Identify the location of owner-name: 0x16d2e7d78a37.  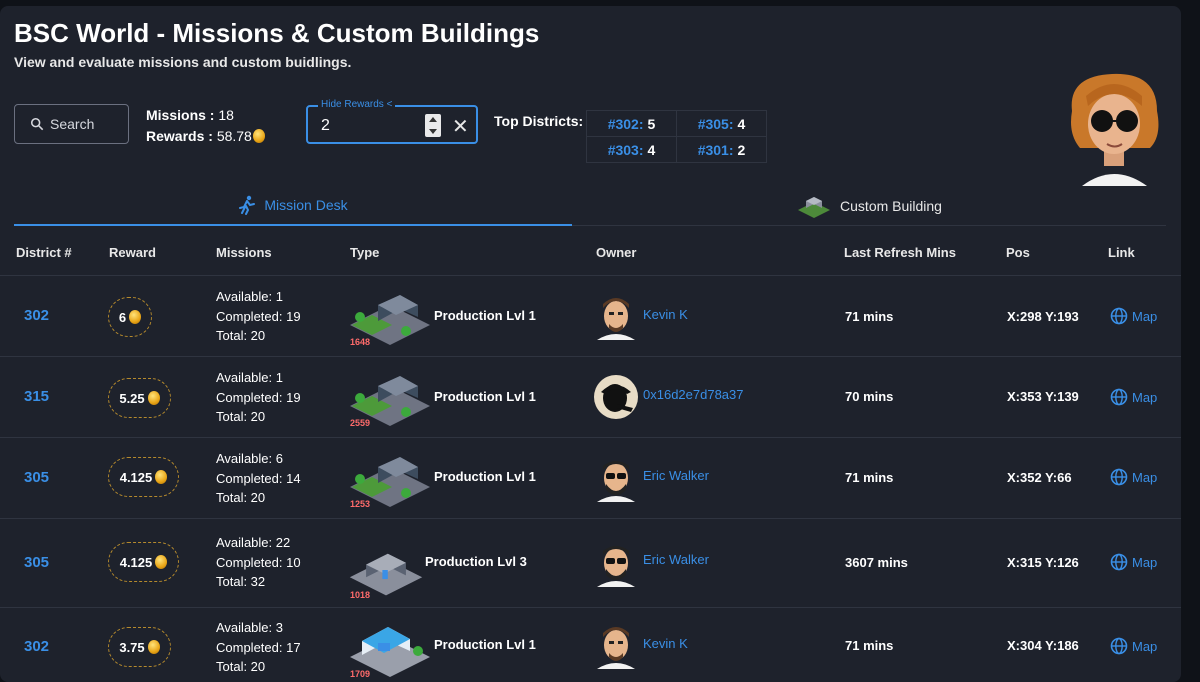
(693, 394).